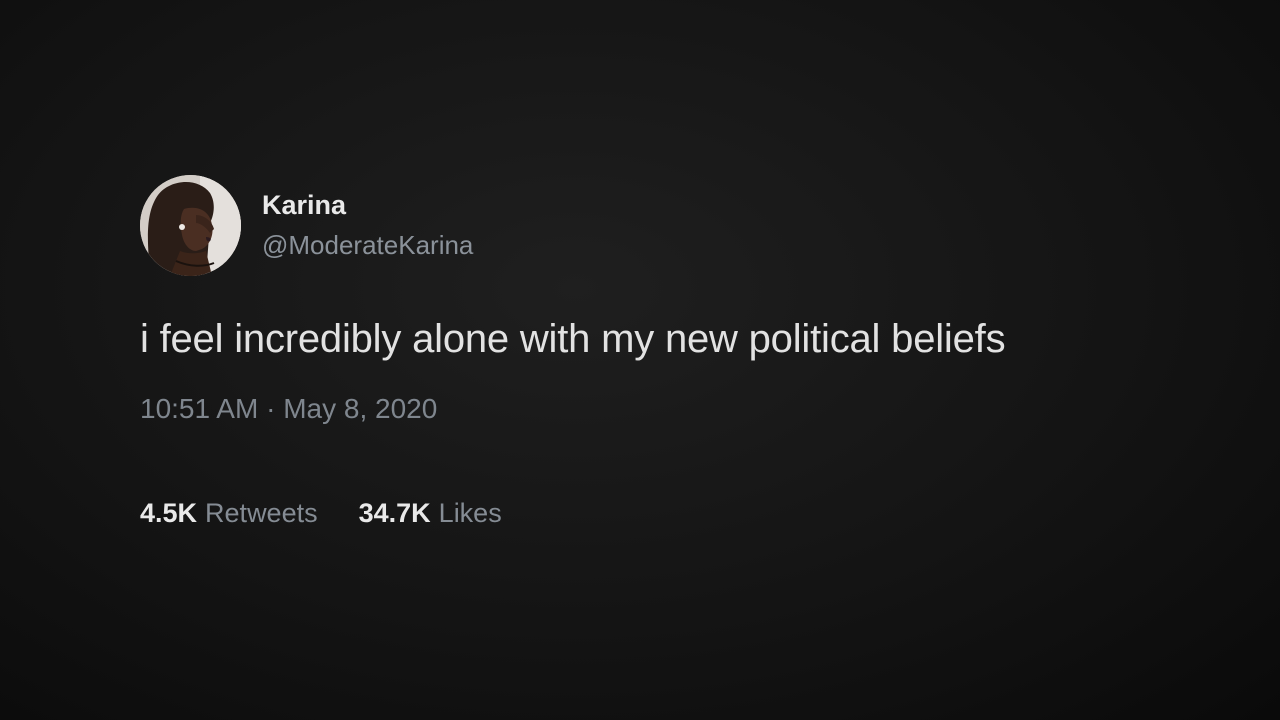 Image resolution: width=1280 pixels, height=720 pixels. I want to click on retweets-stat: 4.5K Retweets, so click(229, 513).